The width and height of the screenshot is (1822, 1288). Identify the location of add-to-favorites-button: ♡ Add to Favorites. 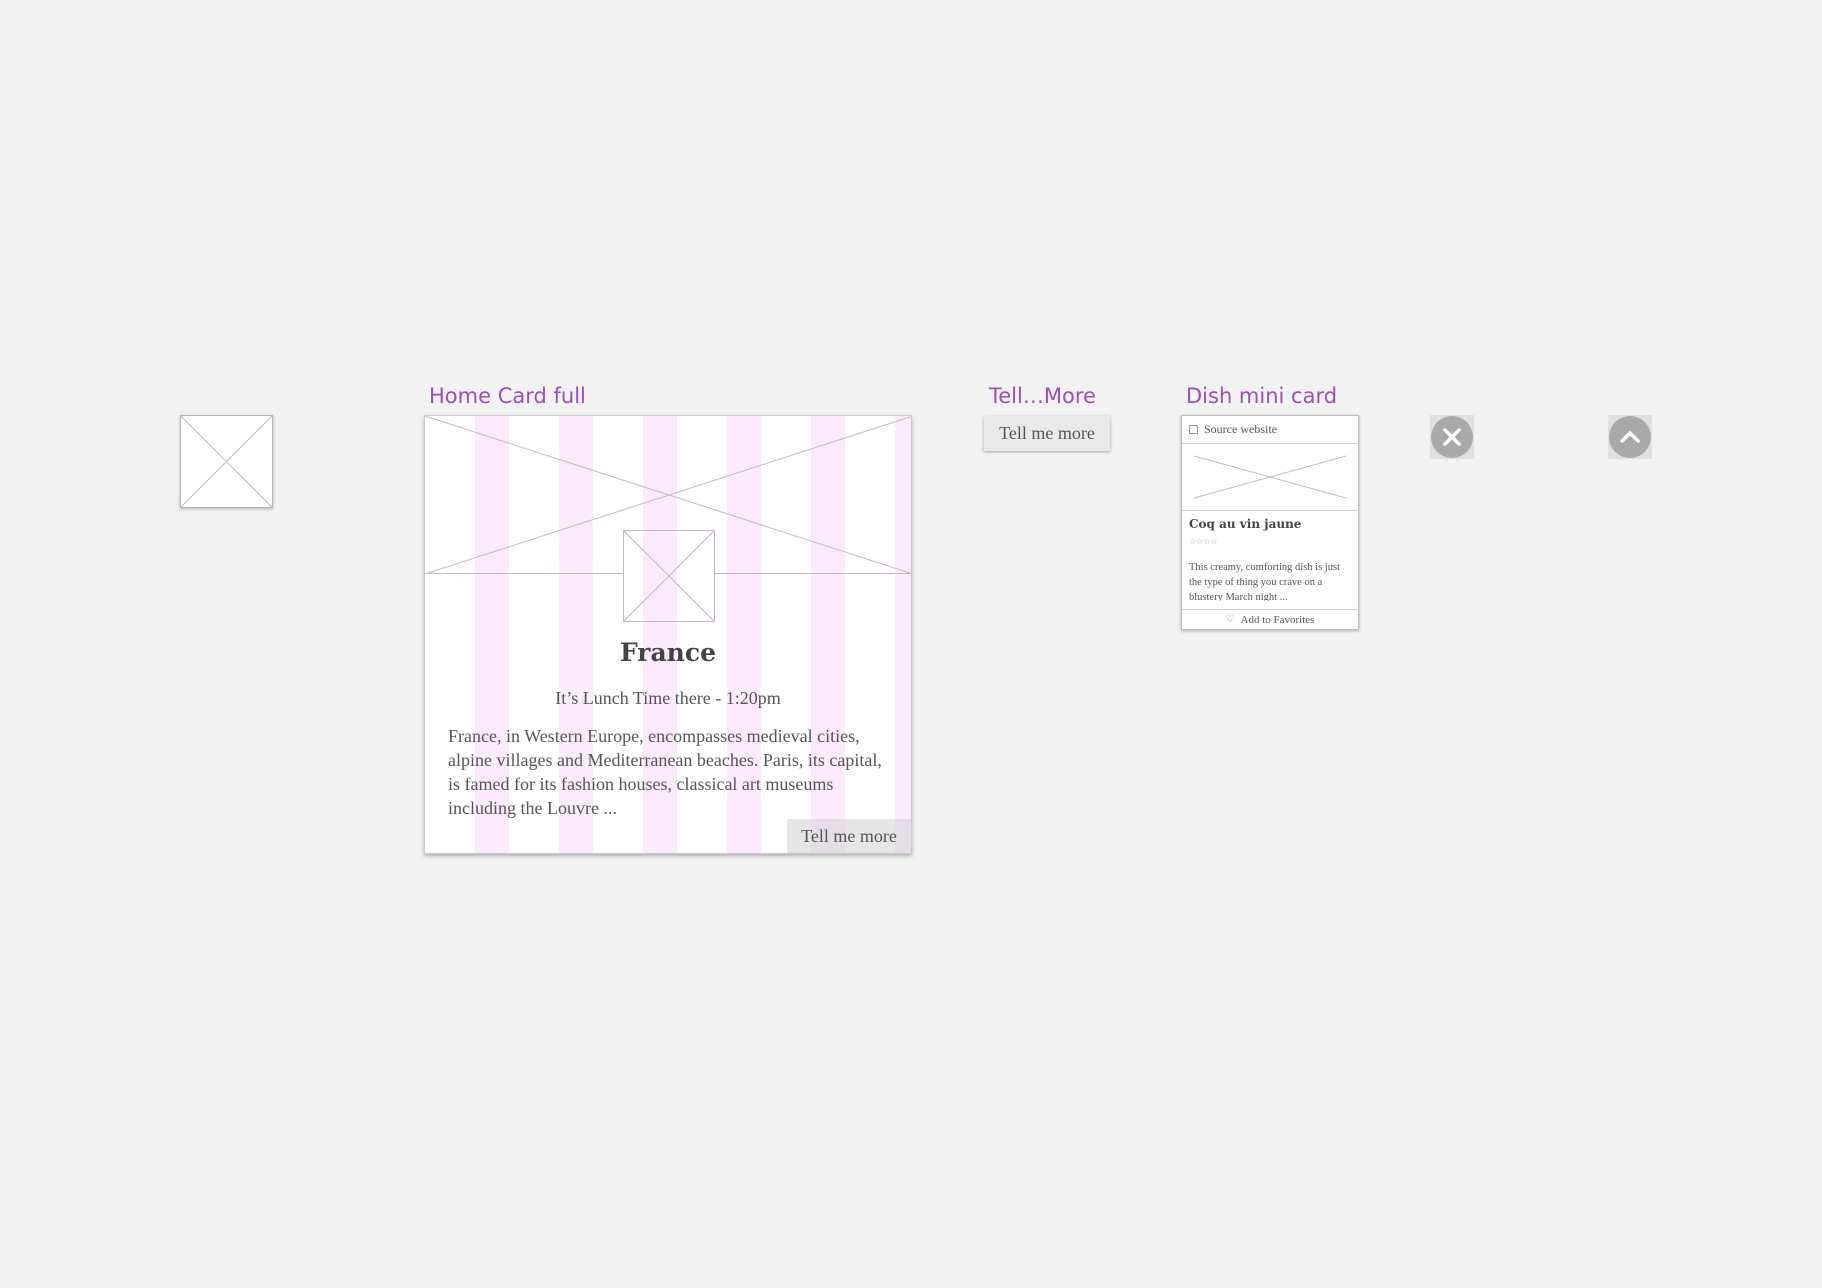
(1270, 619).